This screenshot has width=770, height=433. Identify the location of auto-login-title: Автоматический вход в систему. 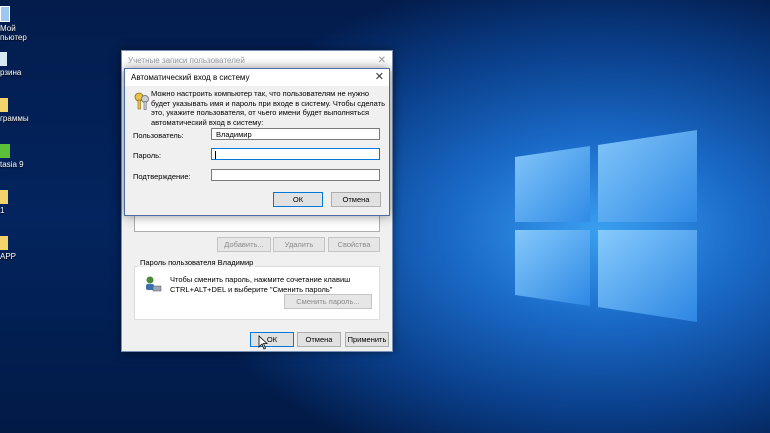
(190, 77).